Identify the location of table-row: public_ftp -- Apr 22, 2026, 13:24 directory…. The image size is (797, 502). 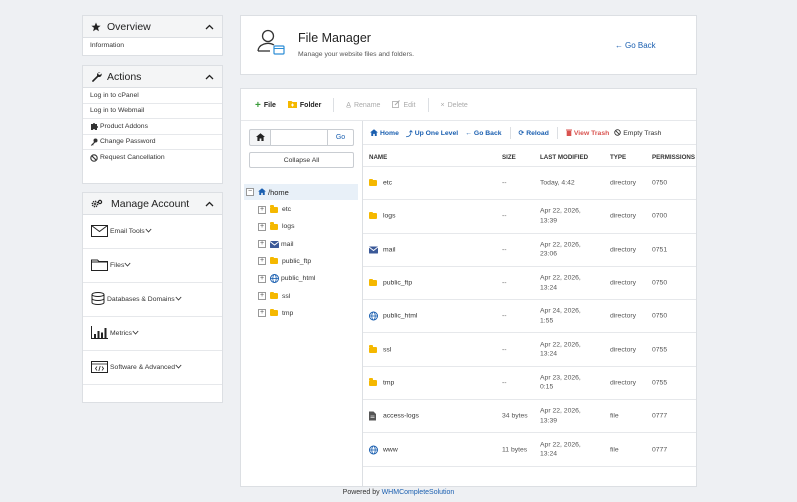
(529, 284).